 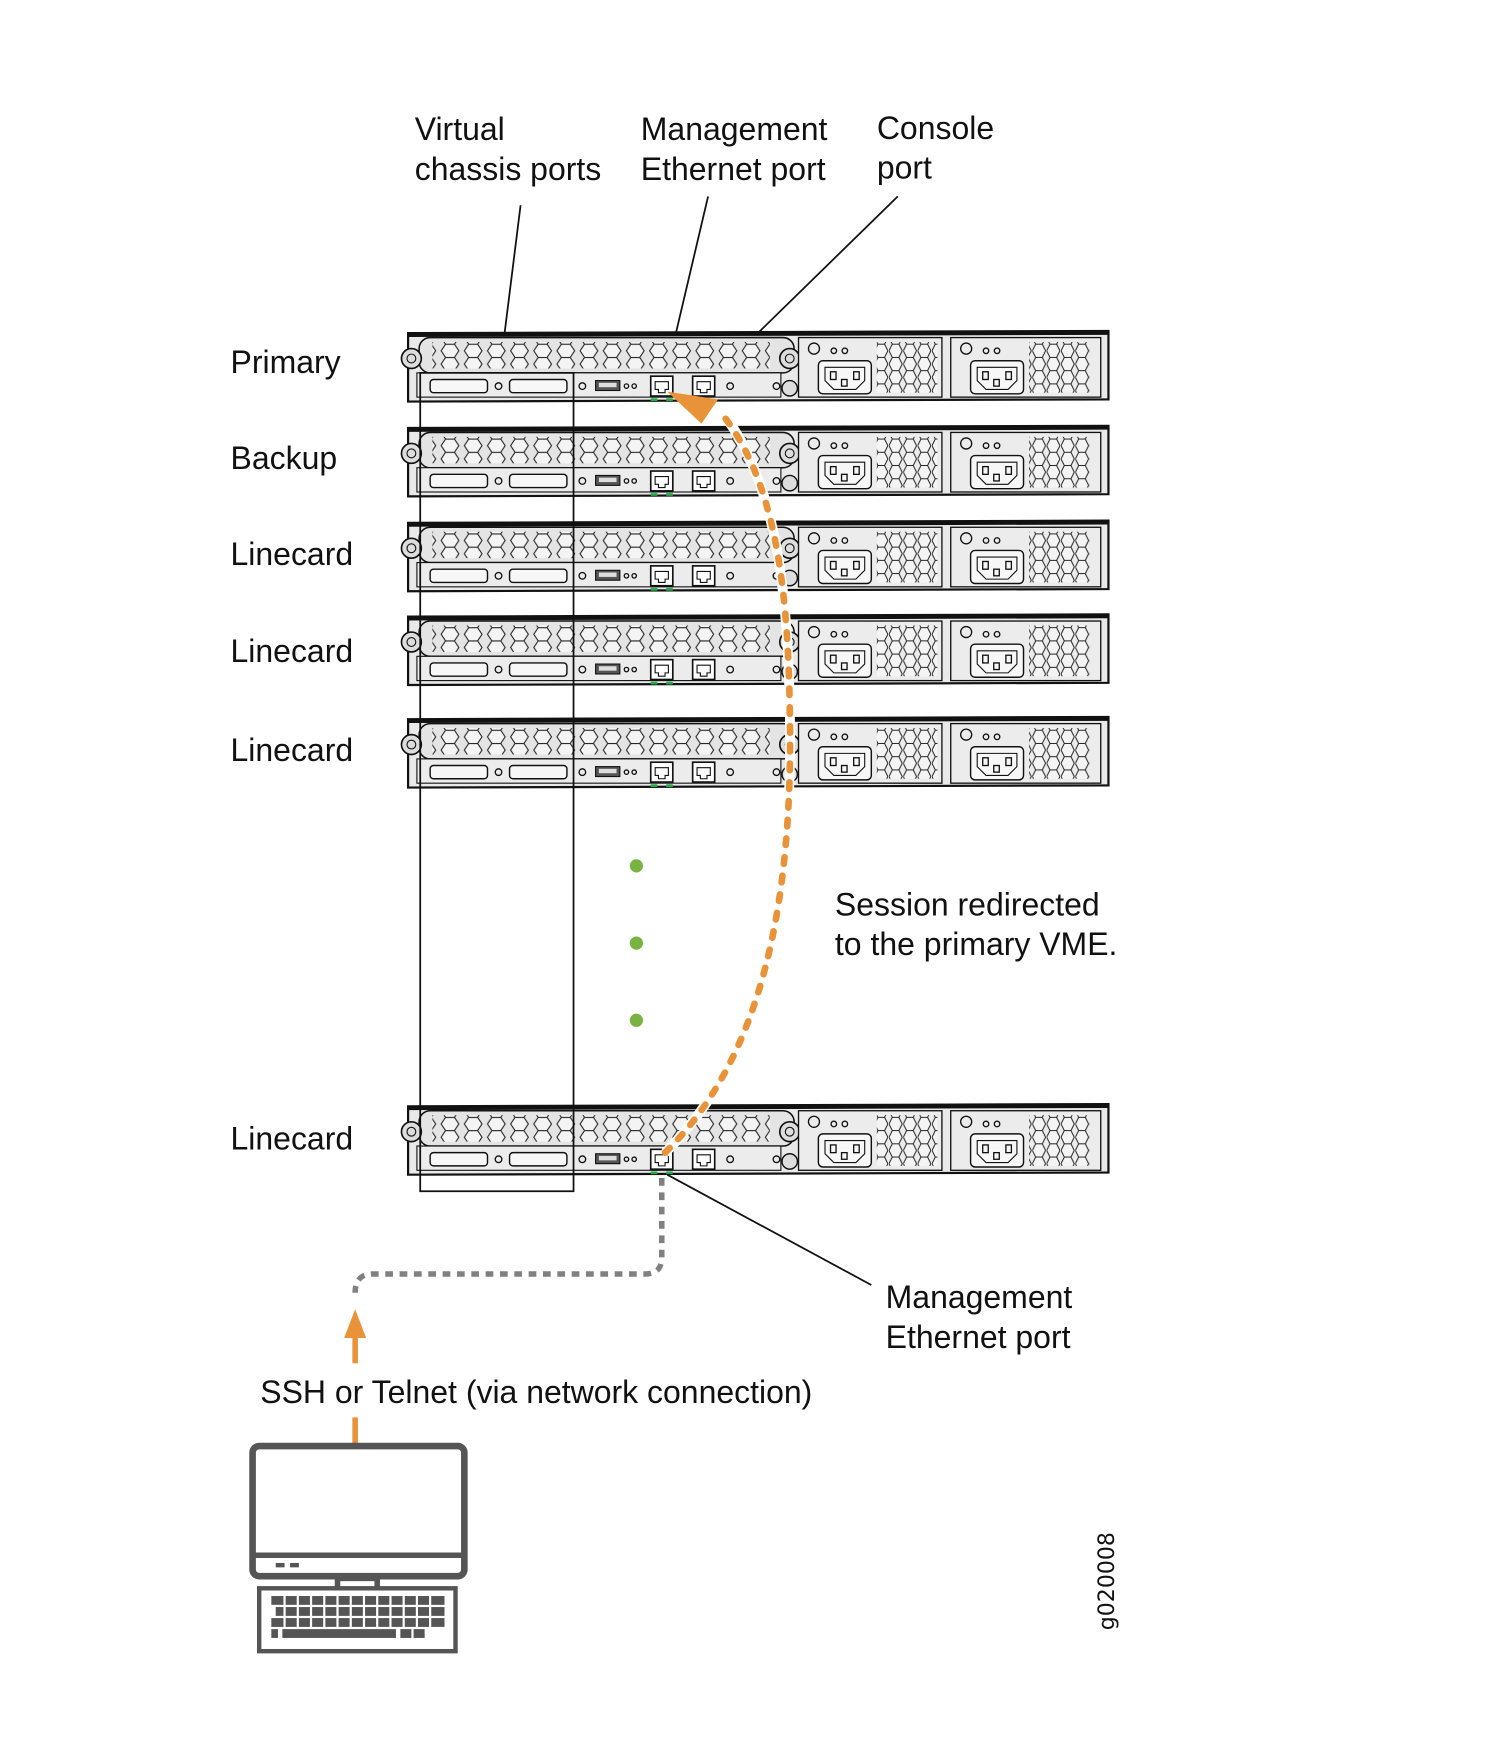 What do you see at coordinates (358, 1548) in the screenshot?
I see `computer-icon` at bounding box center [358, 1548].